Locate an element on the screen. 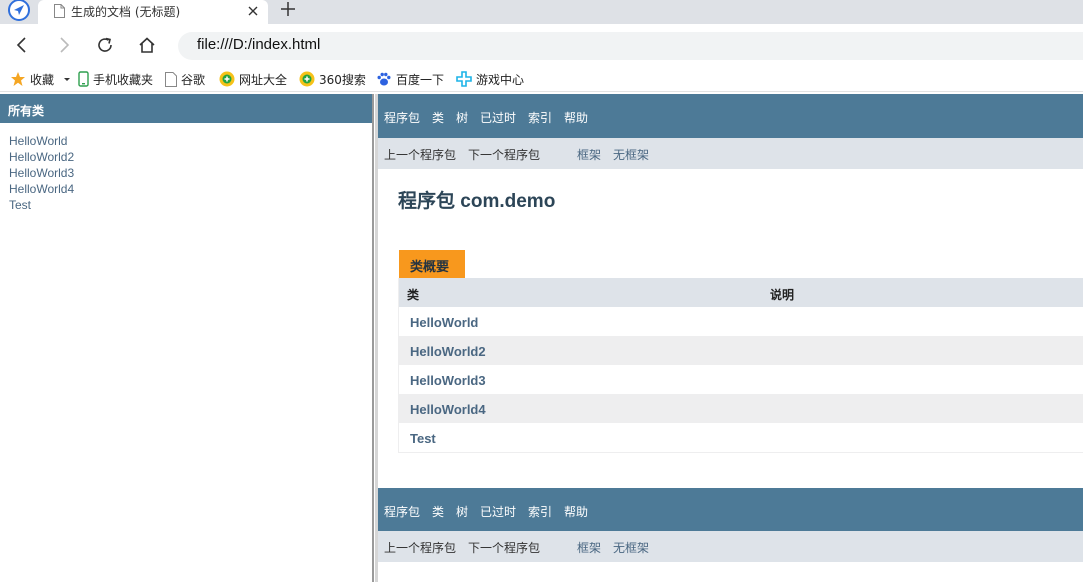  new-tab-icon is located at coordinates (288, 9).